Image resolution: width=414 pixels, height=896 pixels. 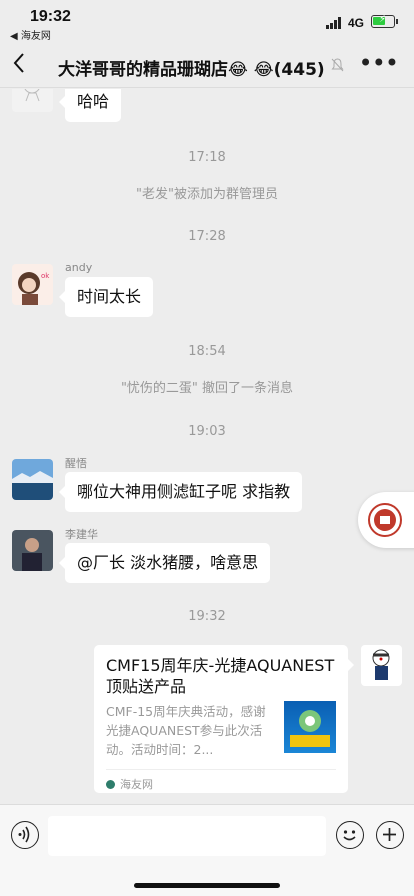 I want to click on chat-title: 大洋哥哥的精品珊瑚店😂 😂(445), so click(x=191, y=70).